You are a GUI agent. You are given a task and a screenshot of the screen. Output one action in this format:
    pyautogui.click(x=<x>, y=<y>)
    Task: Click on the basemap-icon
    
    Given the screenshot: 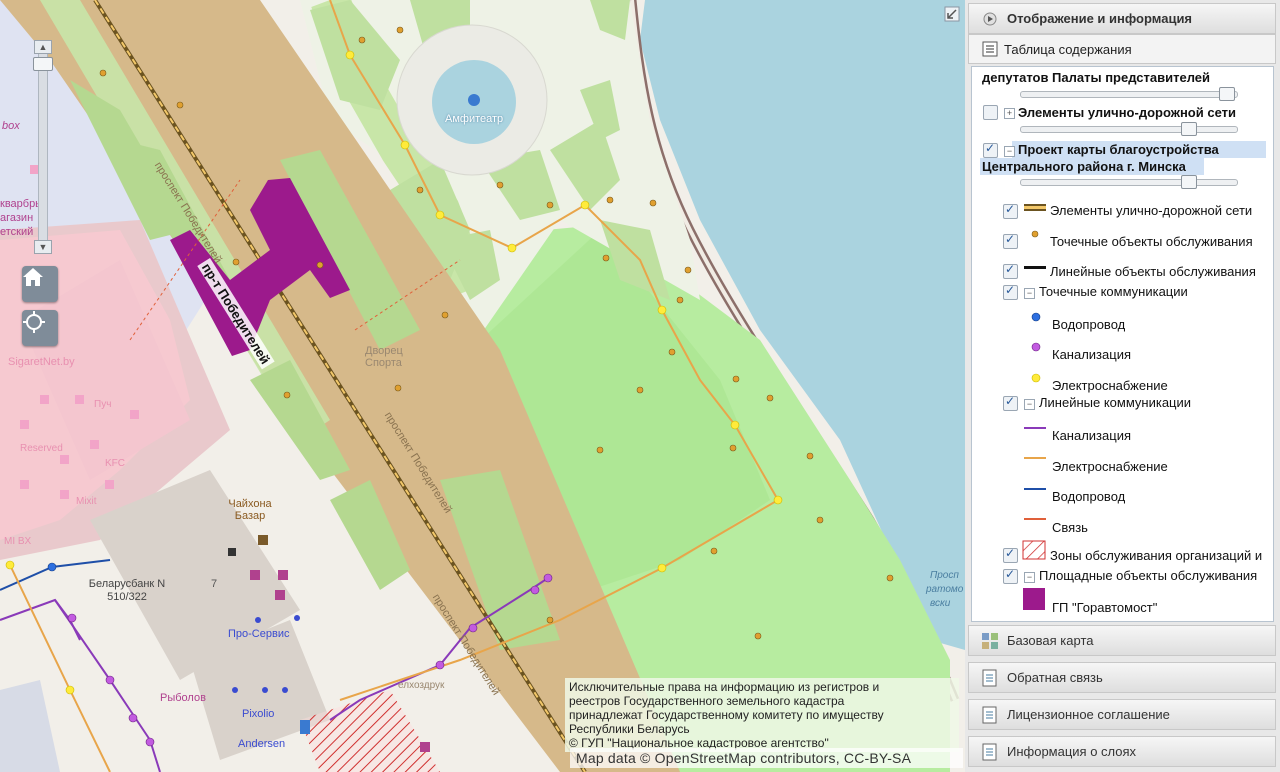 What is the action you would take?
    pyautogui.click(x=990, y=640)
    